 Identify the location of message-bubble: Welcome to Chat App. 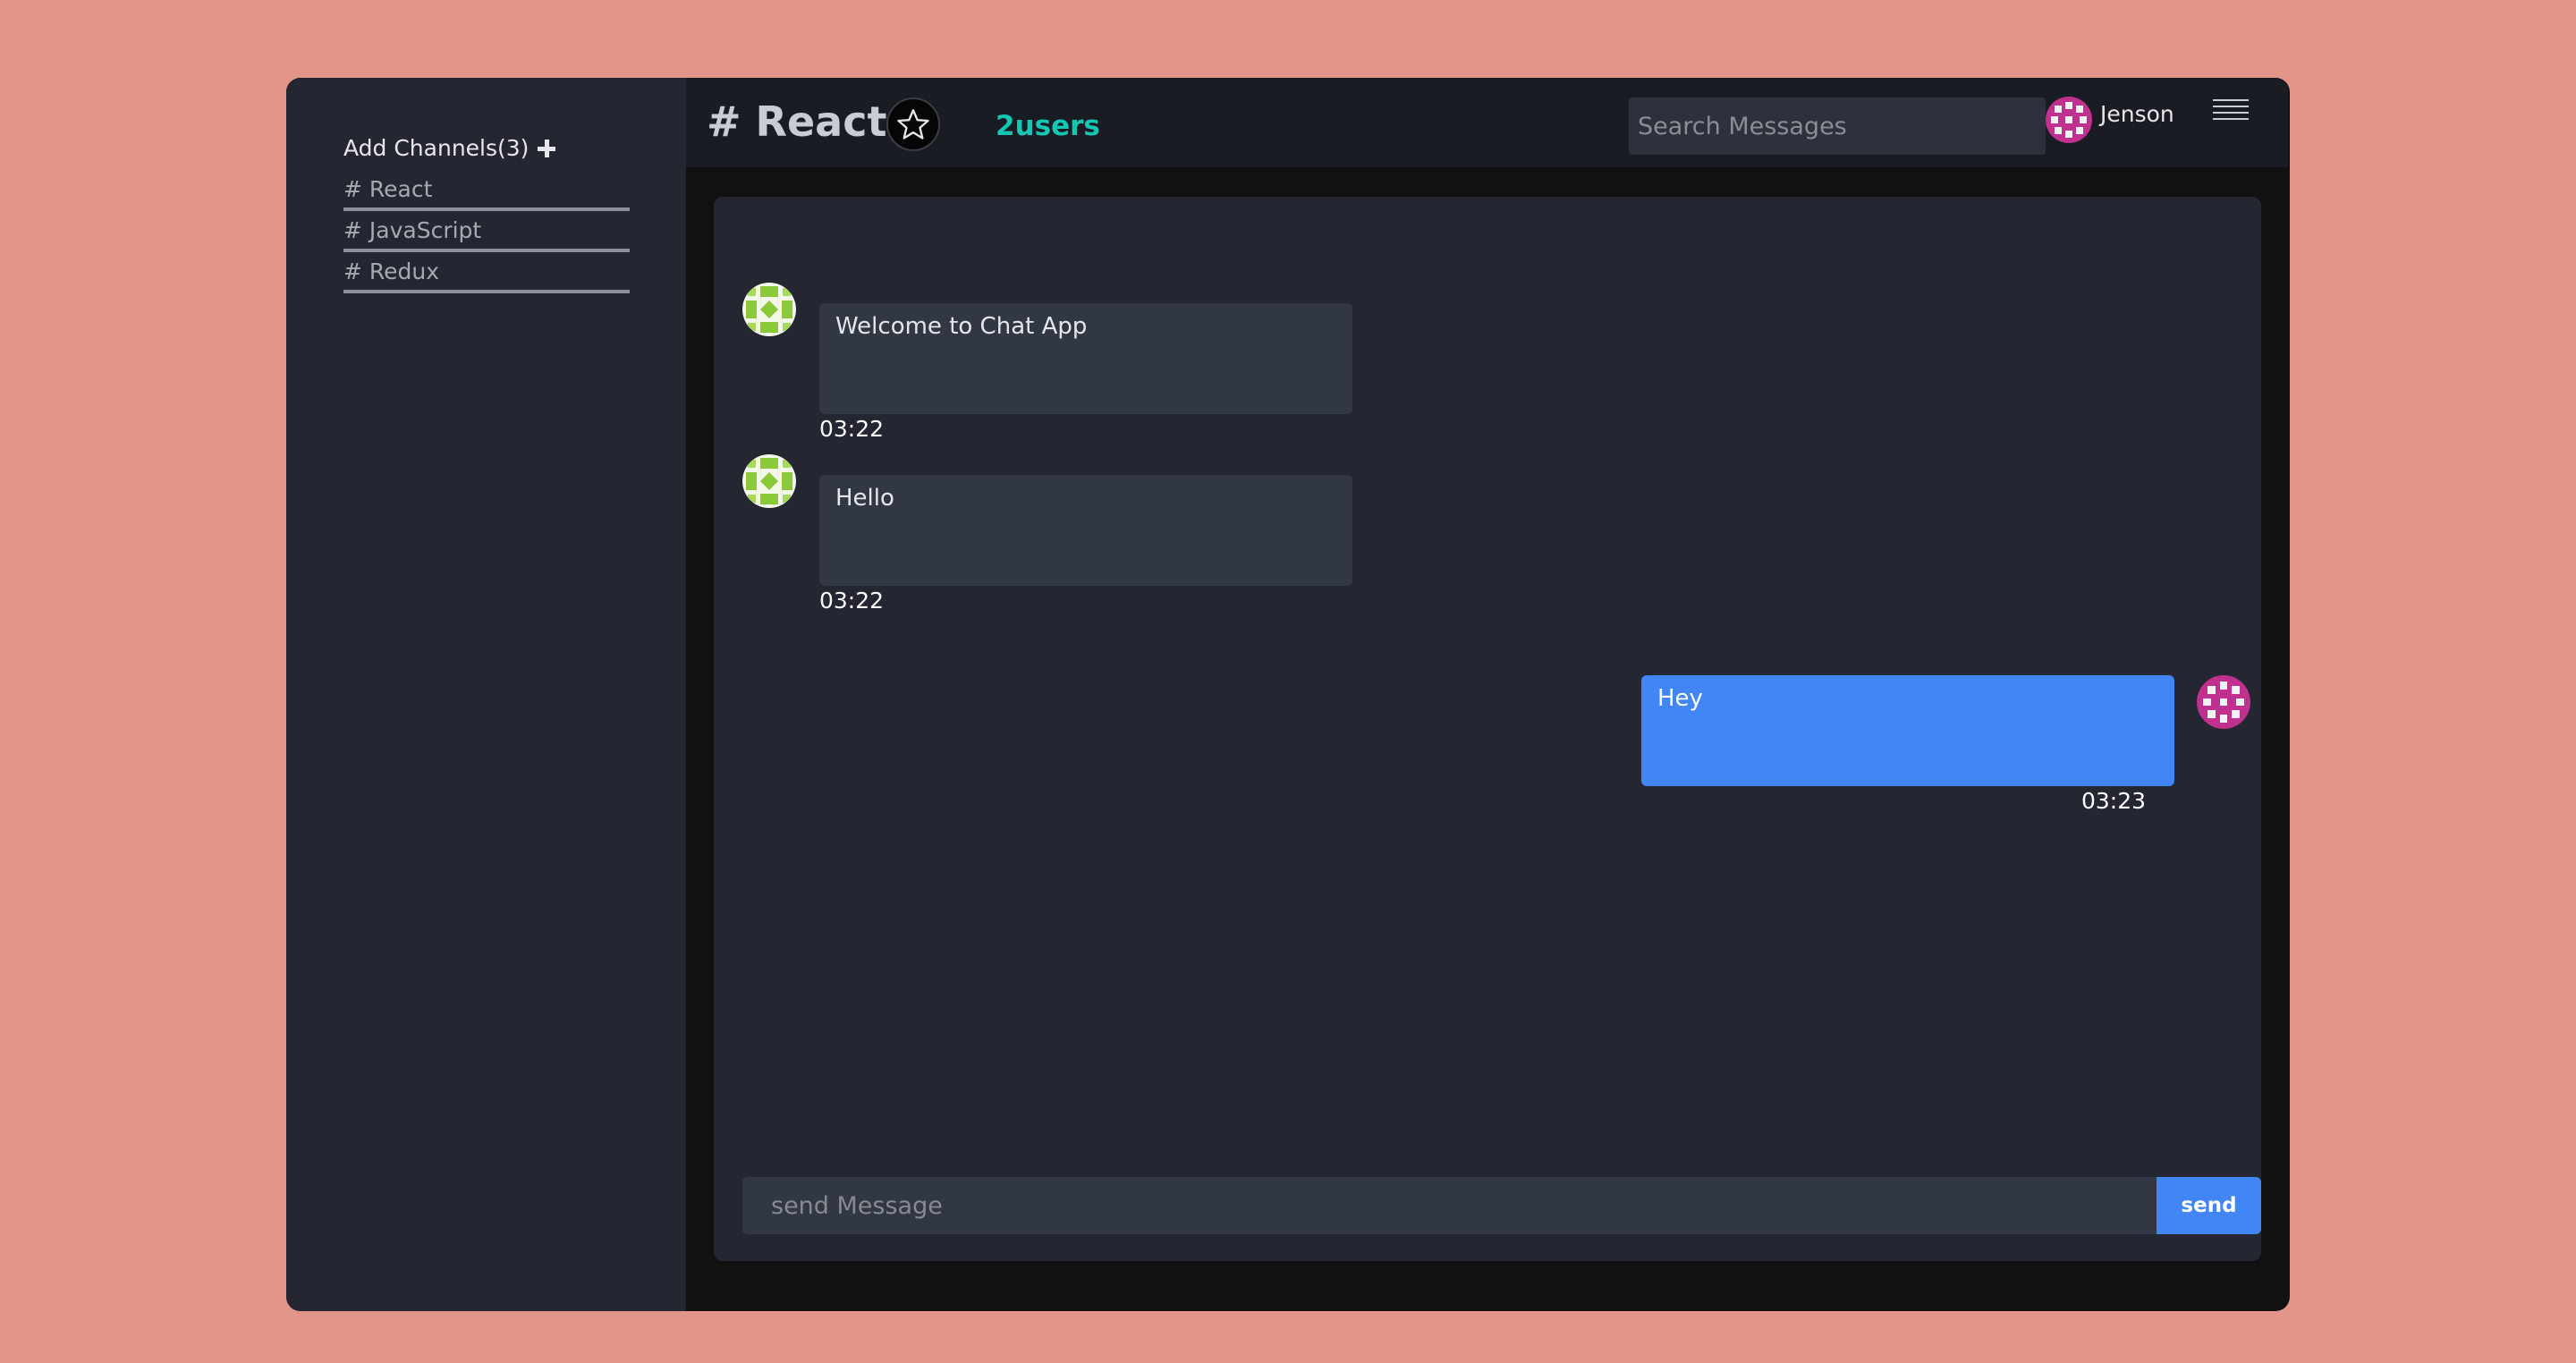
(1085, 359).